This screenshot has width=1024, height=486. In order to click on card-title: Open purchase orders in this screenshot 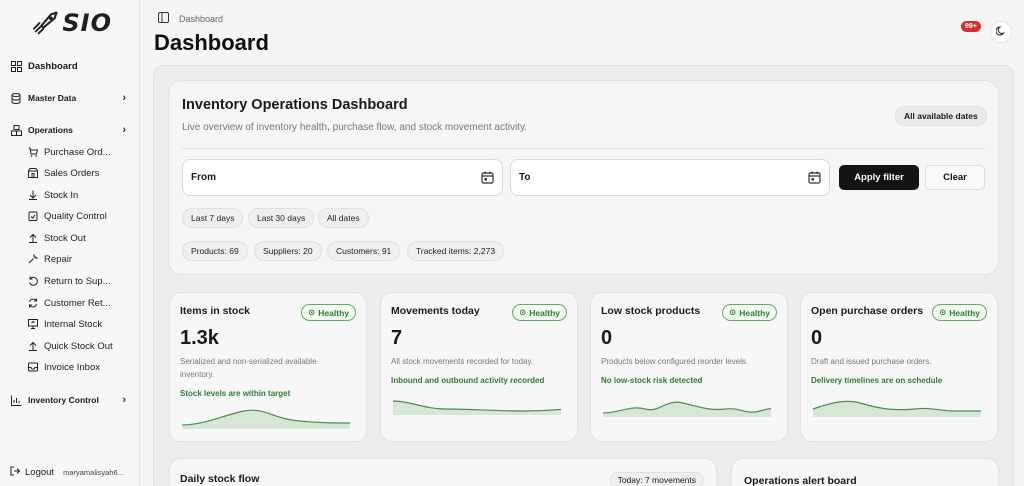, I will do `click(867, 311)`.